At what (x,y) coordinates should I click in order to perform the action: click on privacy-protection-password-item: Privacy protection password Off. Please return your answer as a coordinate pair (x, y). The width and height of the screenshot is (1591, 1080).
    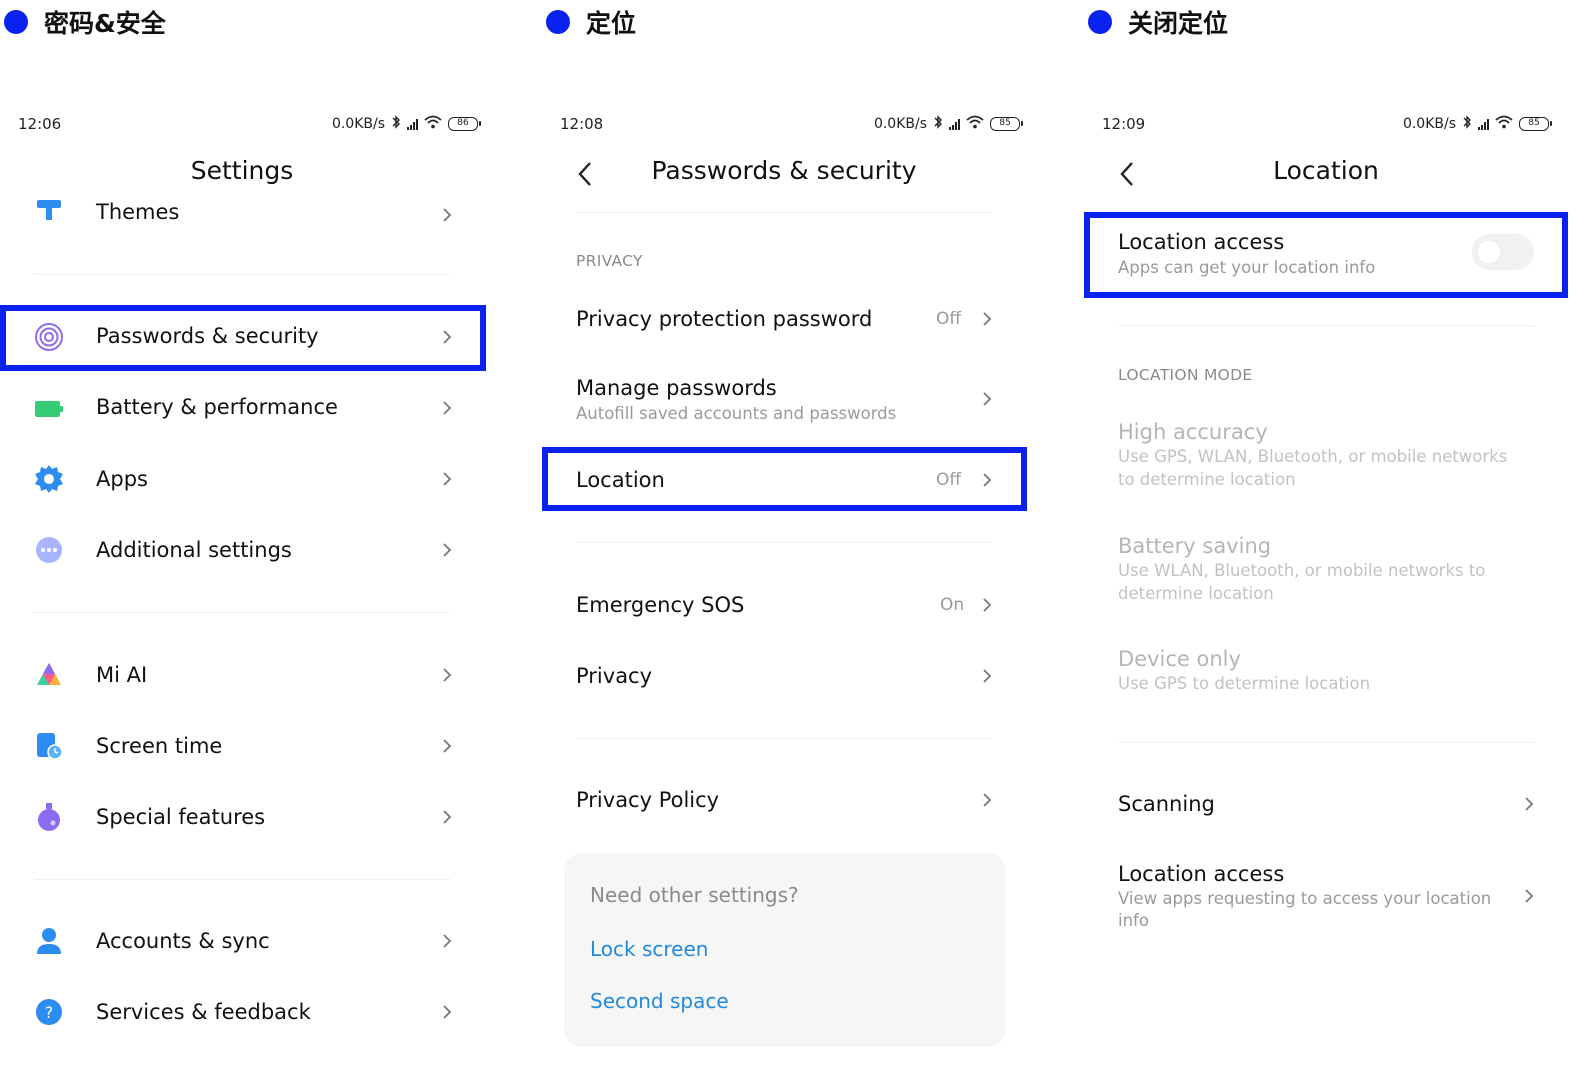
    Looking at the image, I should click on (802, 320).